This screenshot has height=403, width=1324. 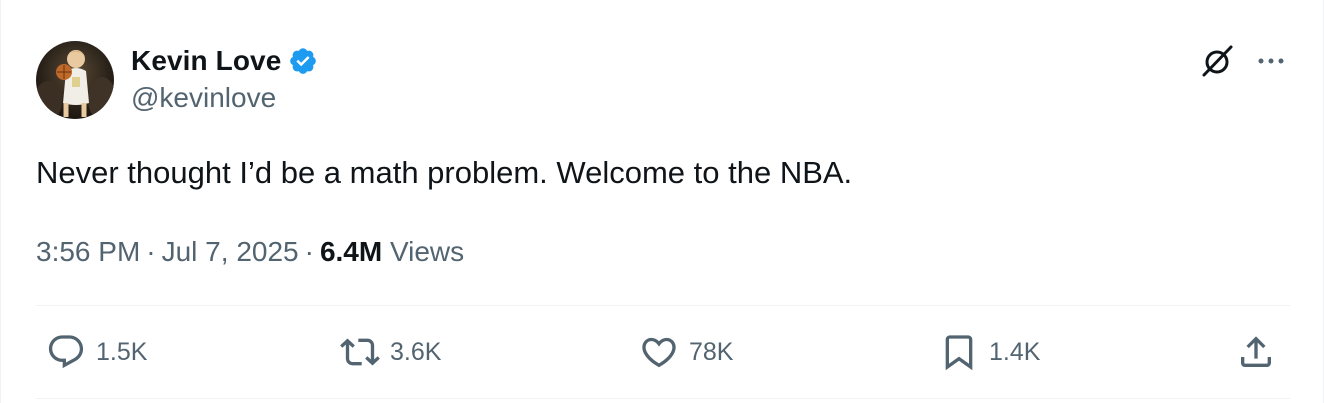 I want to click on reply-button: 1.5K, so click(x=96, y=352).